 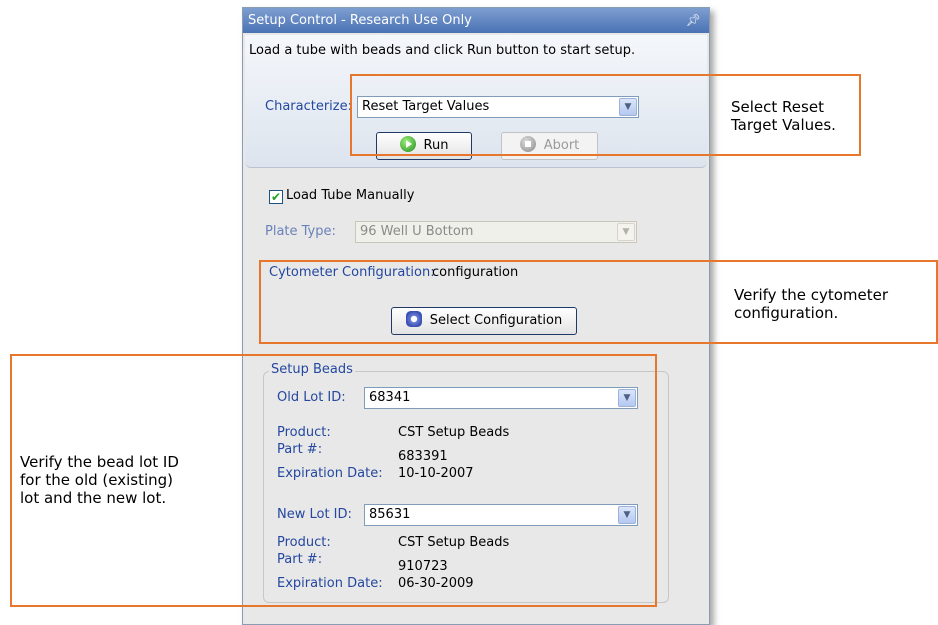 I want to click on reset-callout-line-2: Target Values., so click(x=783, y=125).